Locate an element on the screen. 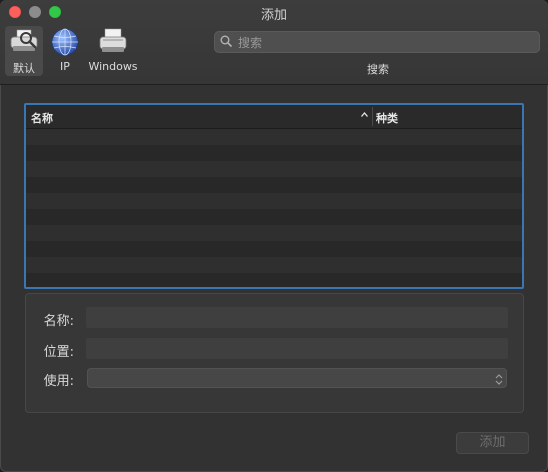 The width and height of the screenshot is (548, 472). use-driver-popup is located at coordinates (297, 378).